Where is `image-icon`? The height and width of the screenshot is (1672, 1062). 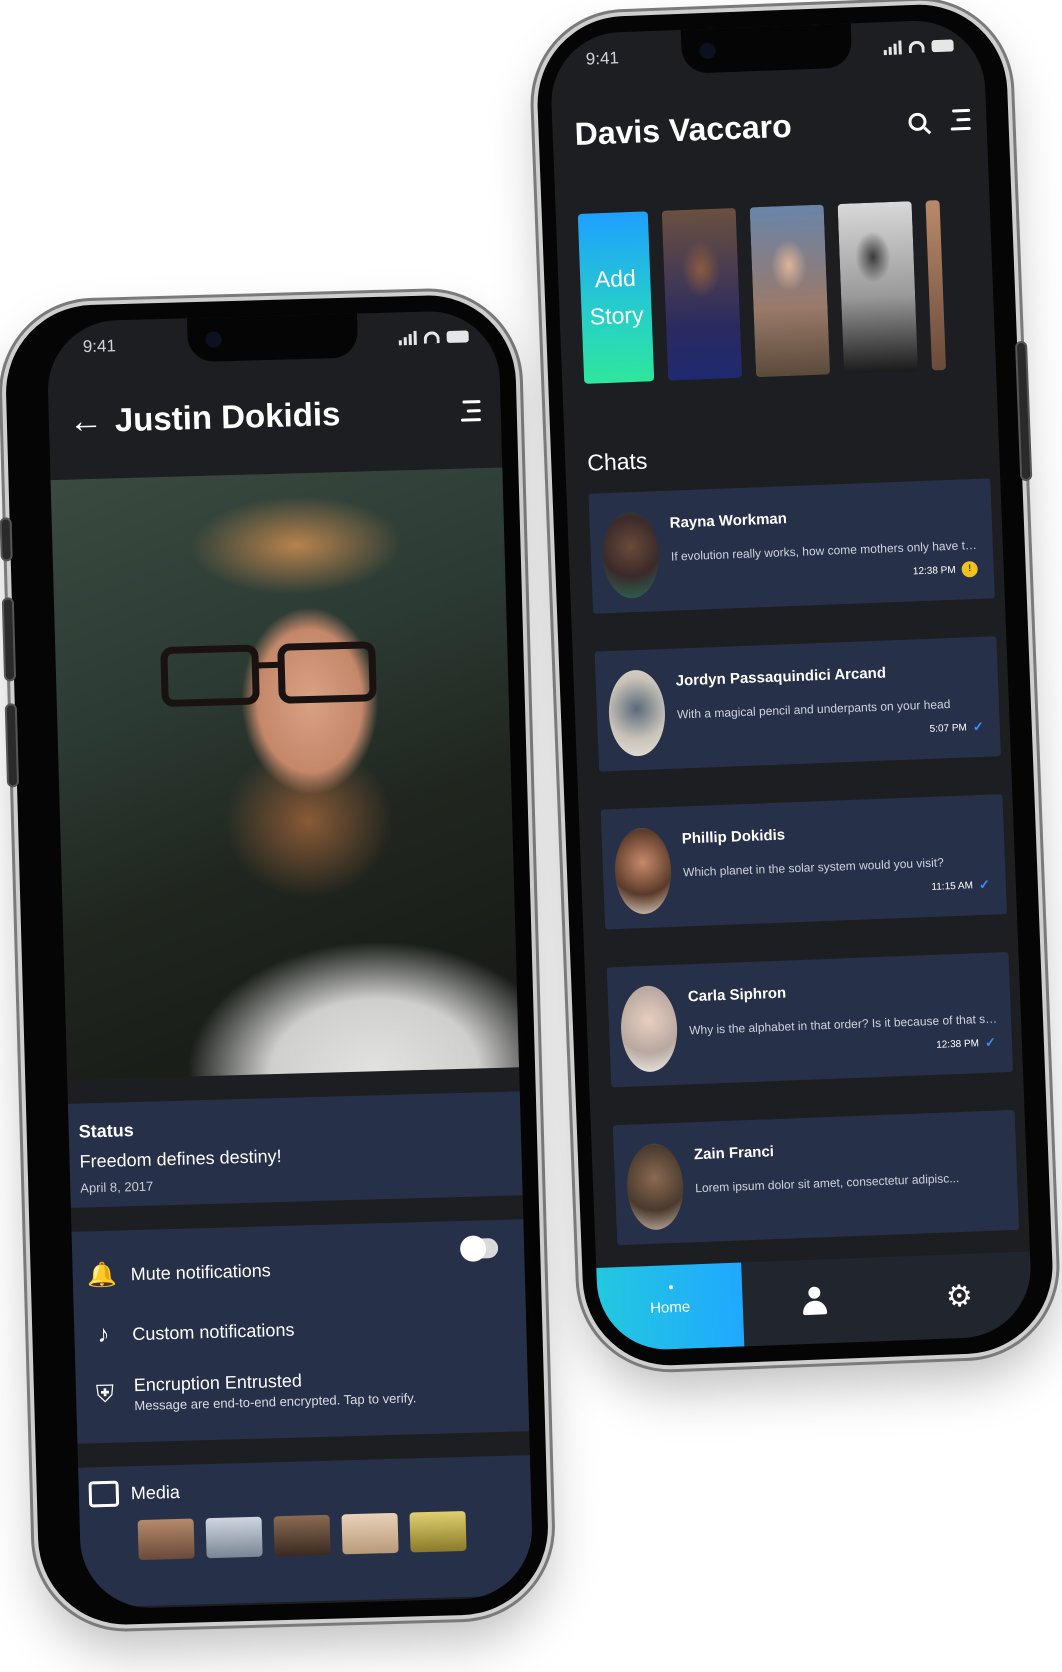
image-icon is located at coordinates (104, 1494).